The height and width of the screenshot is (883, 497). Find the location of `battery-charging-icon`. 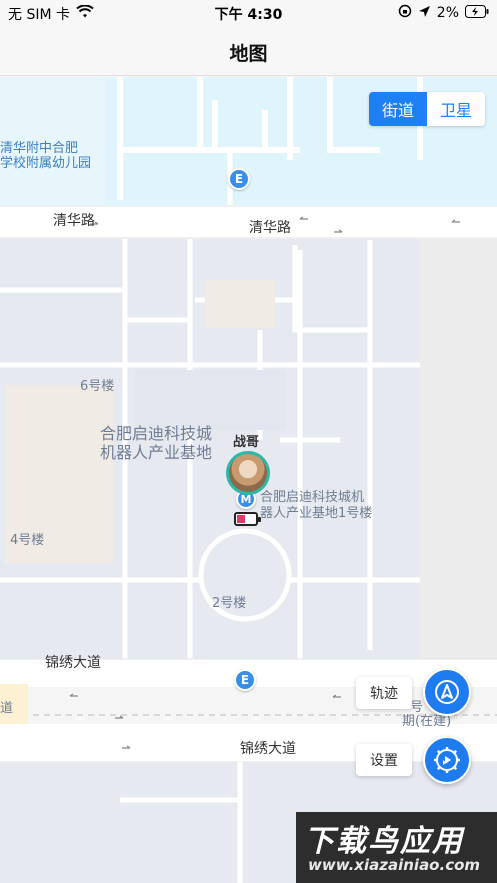

battery-charging-icon is located at coordinates (477, 13).